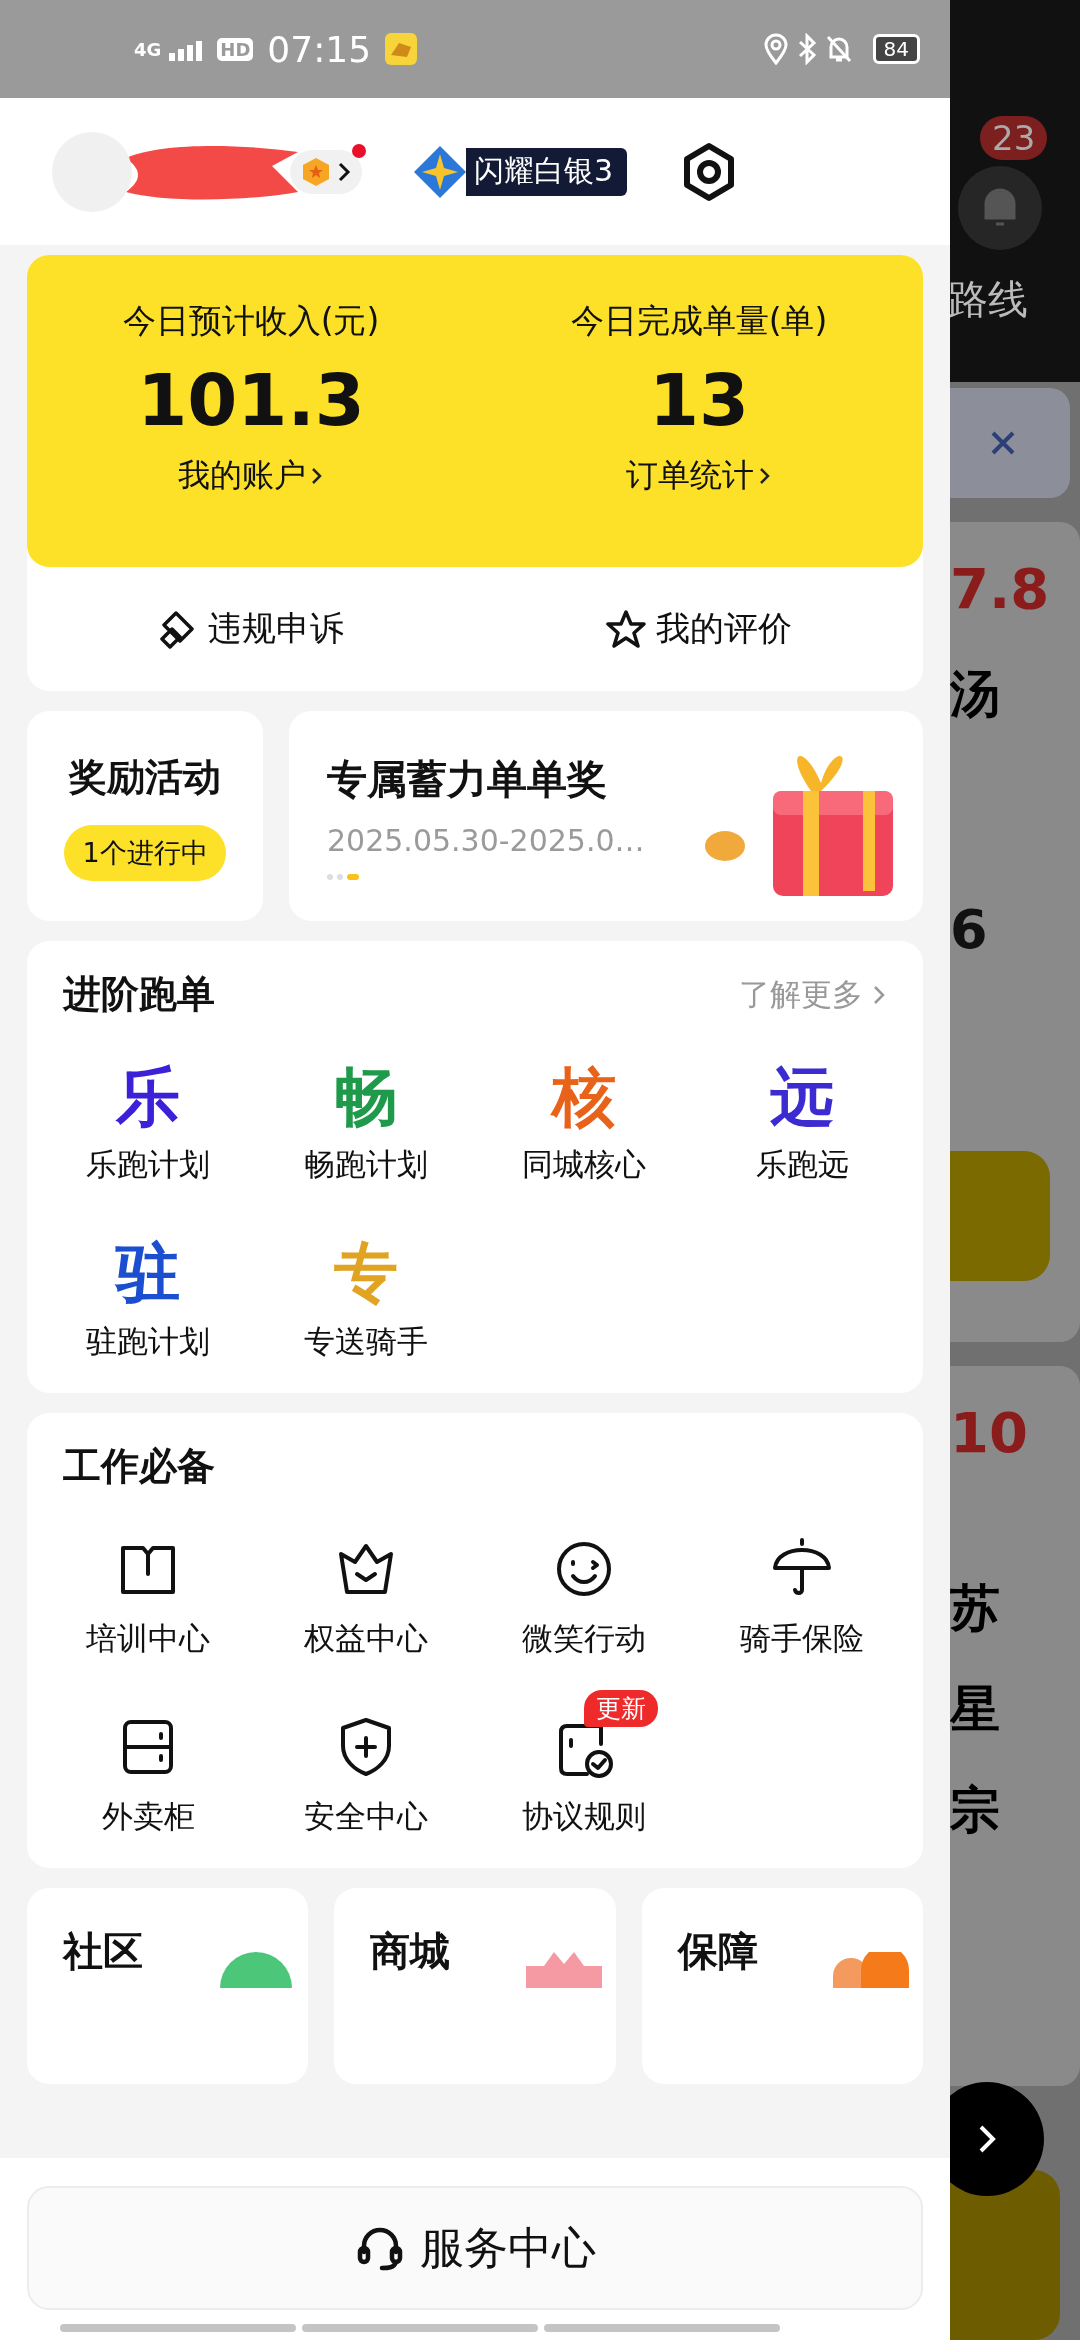 The width and height of the screenshot is (1080, 2340). Describe the element at coordinates (584, 1763) in the screenshot. I see `tool-item: 更新 协议规则` at that location.